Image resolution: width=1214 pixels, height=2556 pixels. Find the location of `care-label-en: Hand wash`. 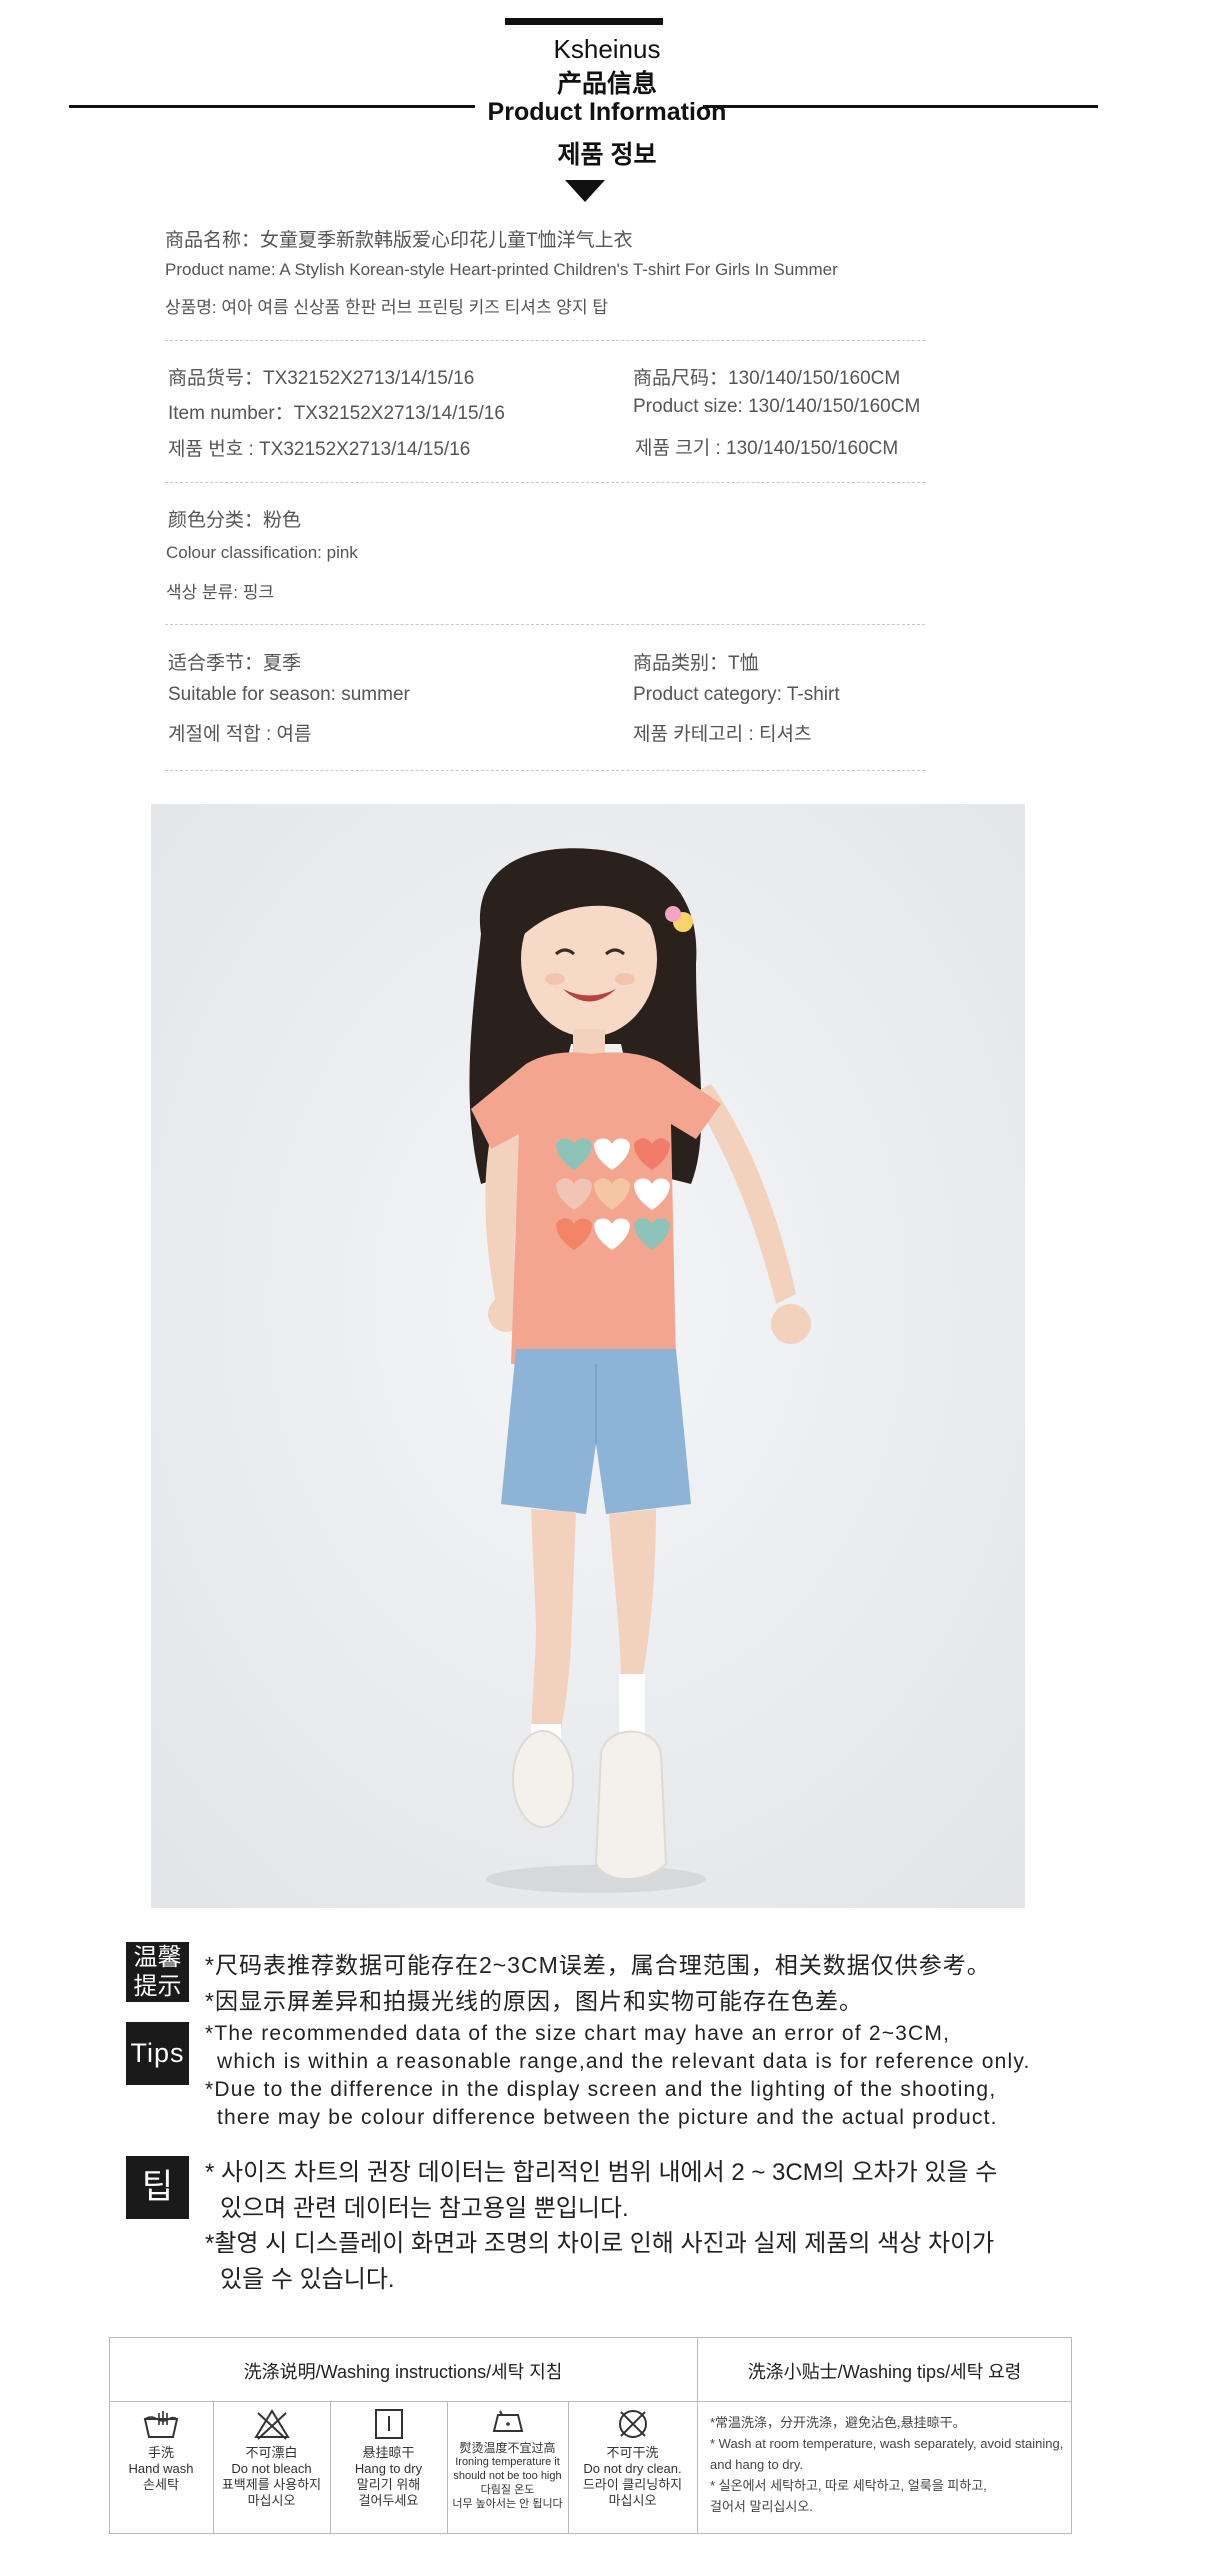

care-label-en: Hand wash is located at coordinates (161, 2468).